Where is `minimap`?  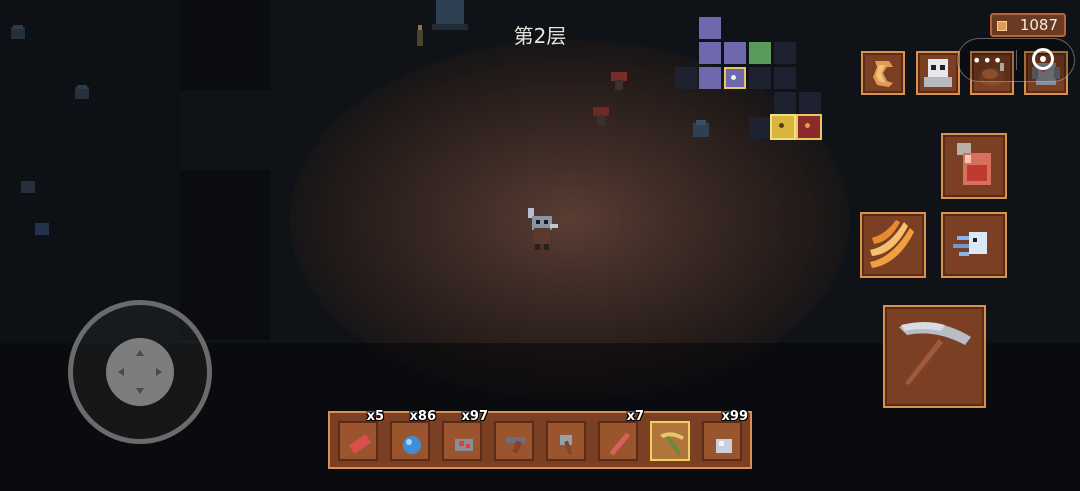
minimap is located at coordinates (750, 79).